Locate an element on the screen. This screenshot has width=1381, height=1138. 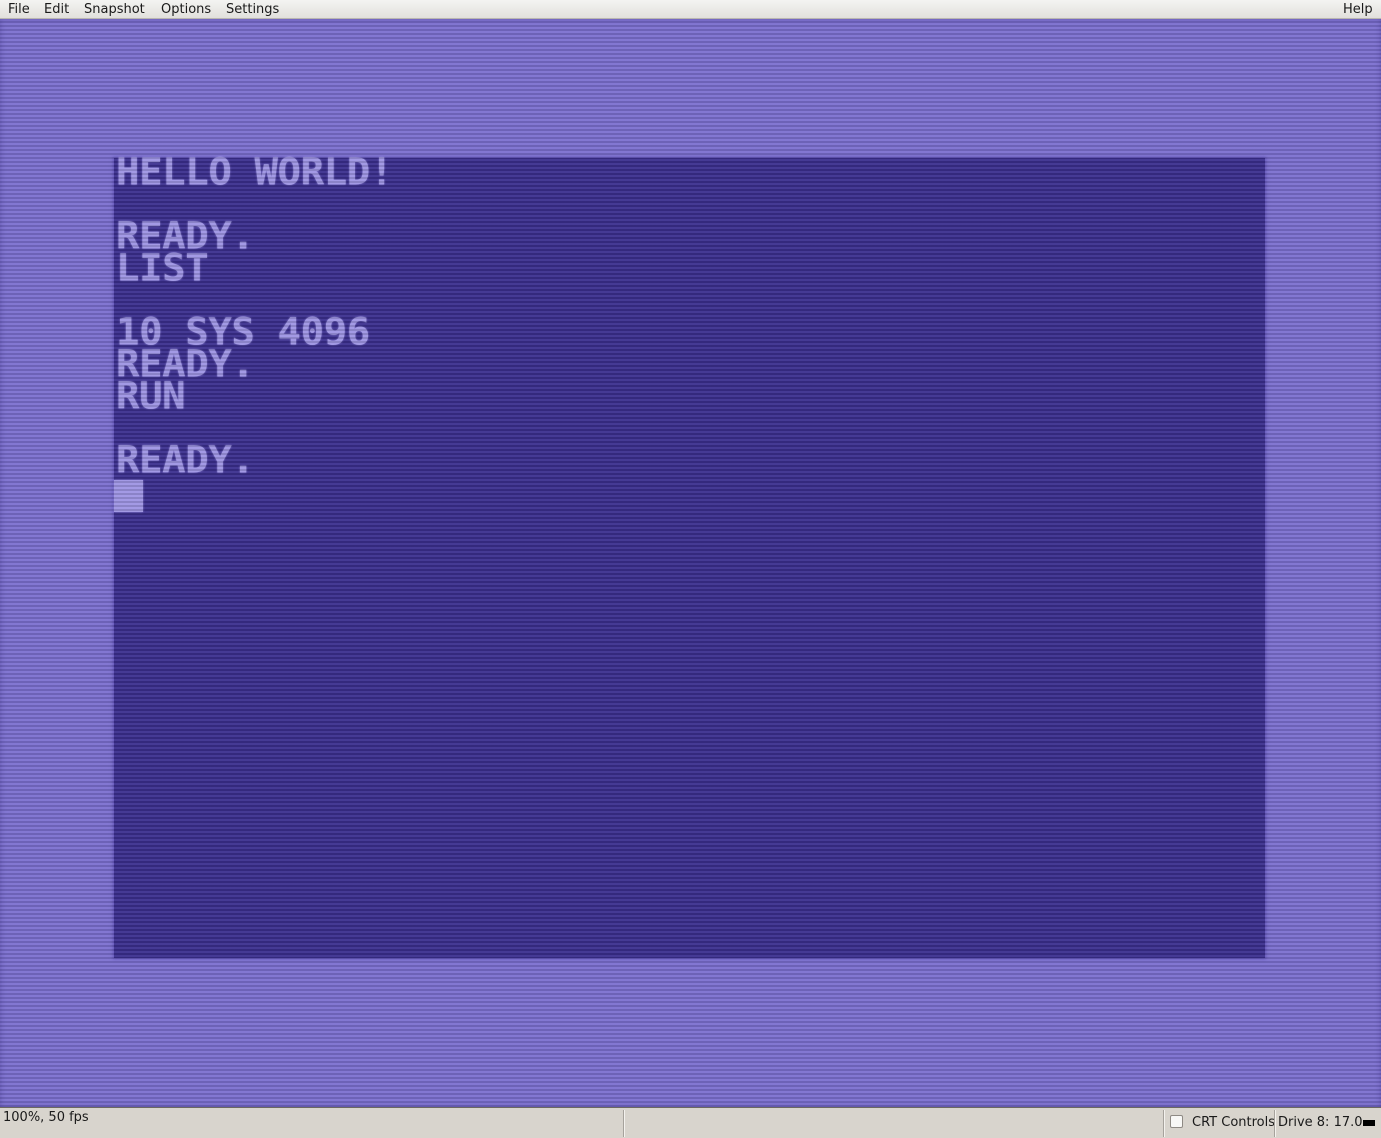
status-bar: 100%, 50 fps CRT Controls Drive 8: 17.0 is located at coordinates (690, 1122).